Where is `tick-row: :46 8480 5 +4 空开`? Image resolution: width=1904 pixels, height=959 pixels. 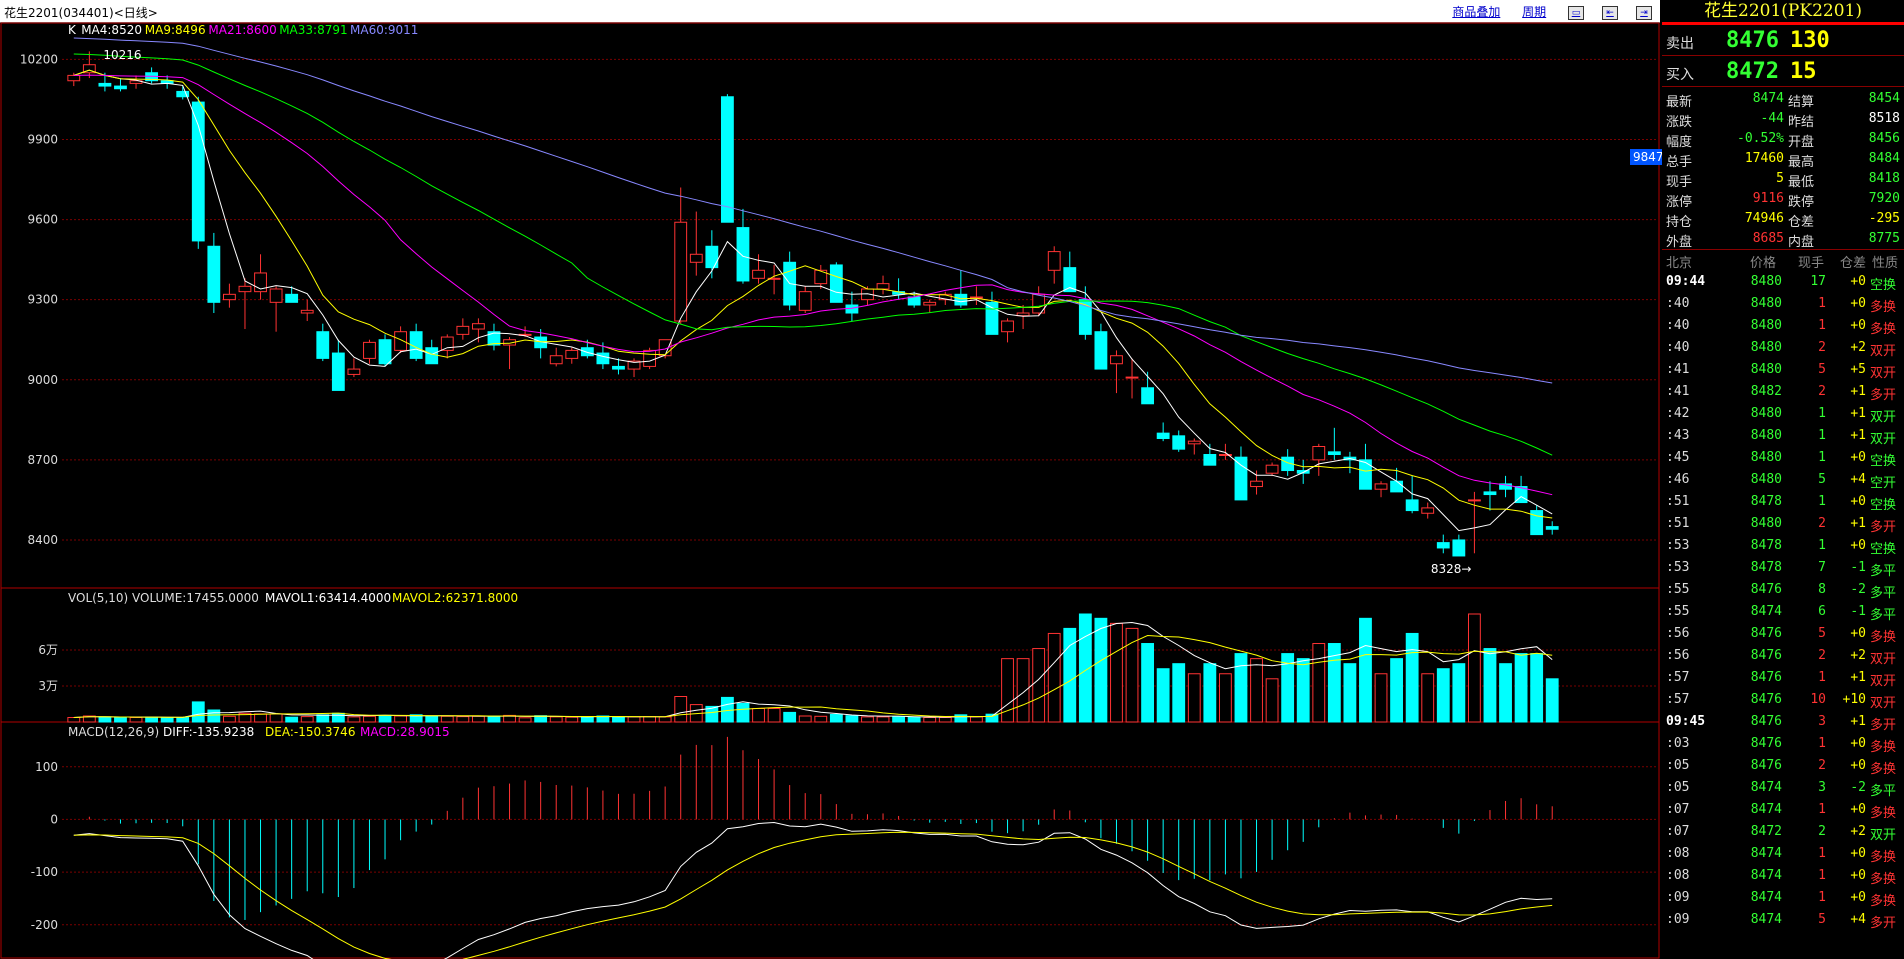
tick-row: :46 8480 5 +4 空开 is located at coordinates (1781, 481).